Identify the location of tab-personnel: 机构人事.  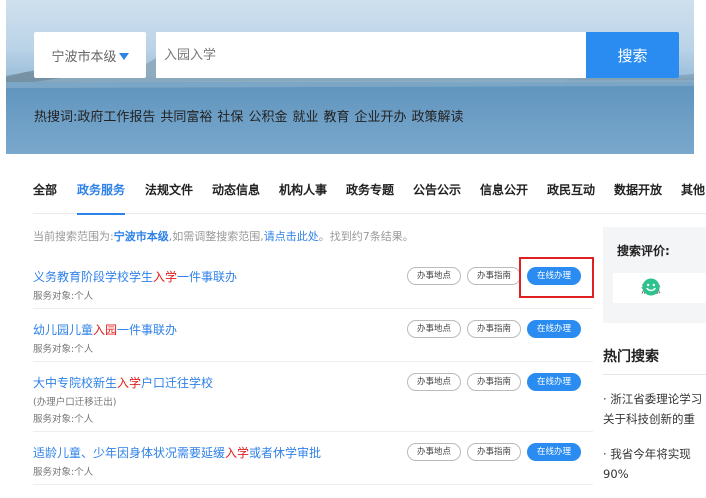
(312, 196).